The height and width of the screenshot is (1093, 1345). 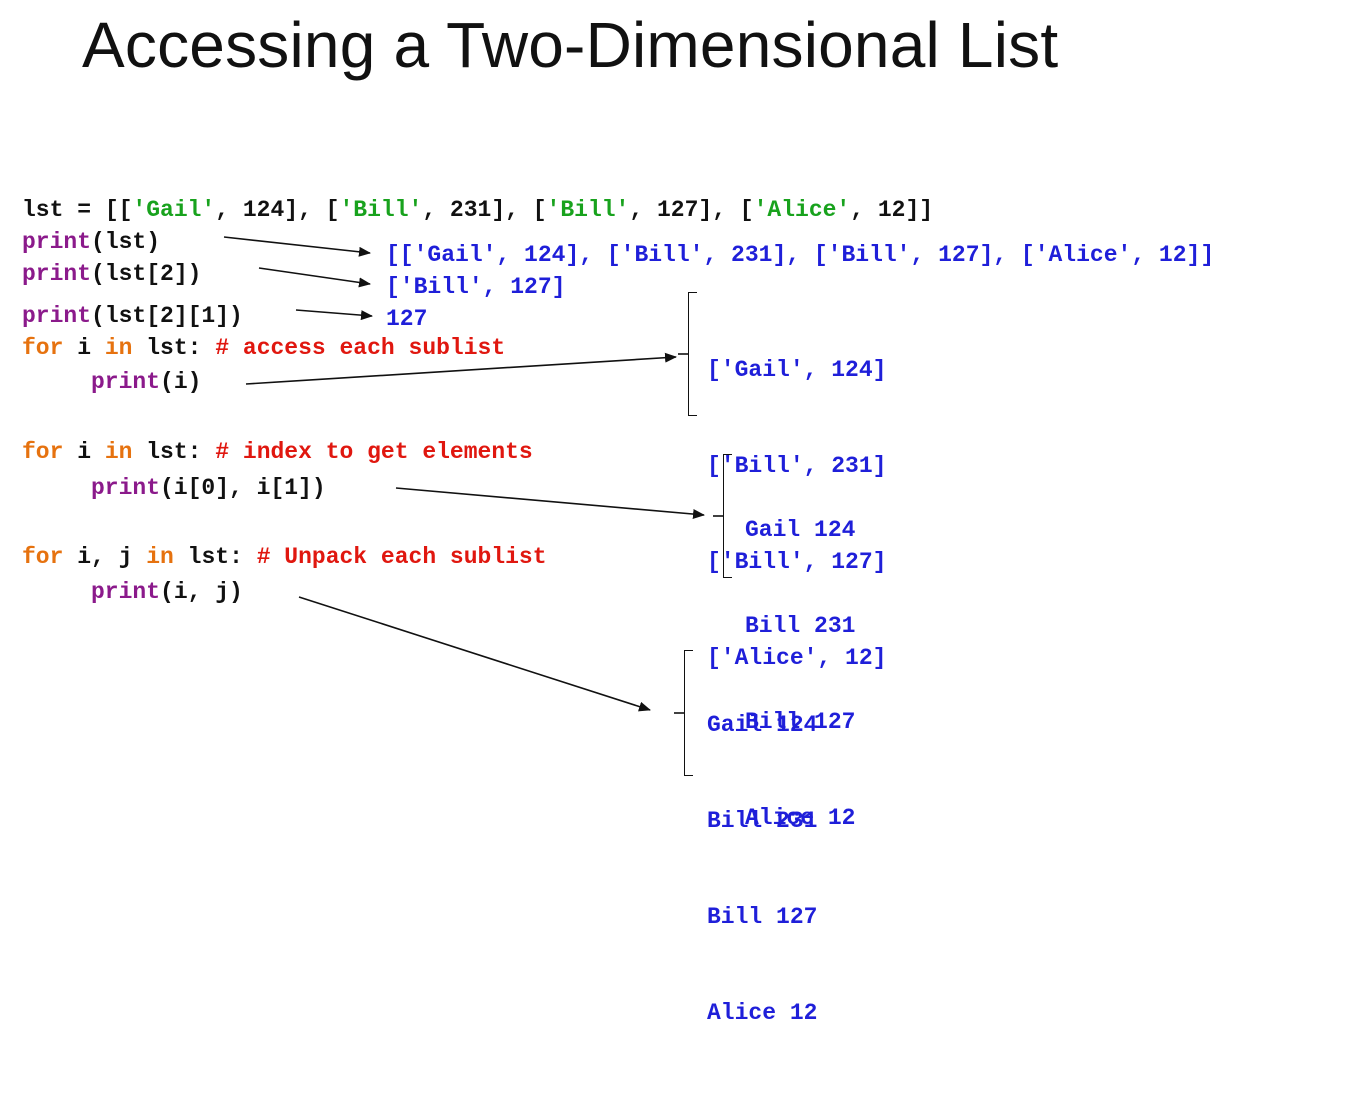 What do you see at coordinates (762, 1013) in the screenshot?
I see `output-line: Alice 12` at bounding box center [762, 1013].